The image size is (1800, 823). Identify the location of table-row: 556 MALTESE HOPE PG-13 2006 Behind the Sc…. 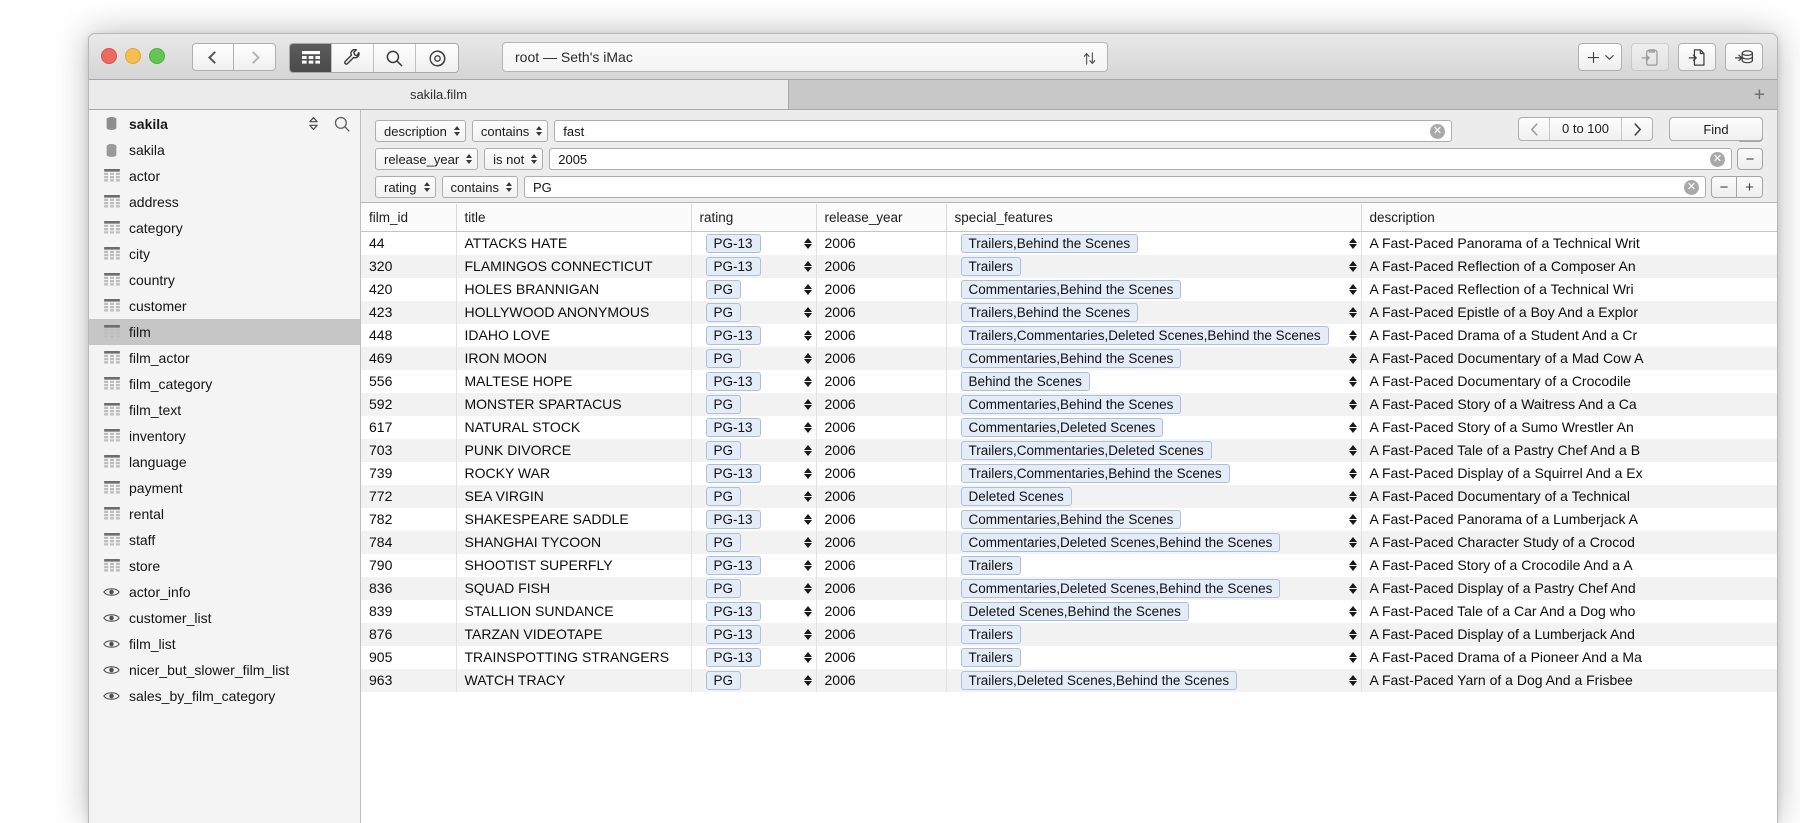
(1069, 381).